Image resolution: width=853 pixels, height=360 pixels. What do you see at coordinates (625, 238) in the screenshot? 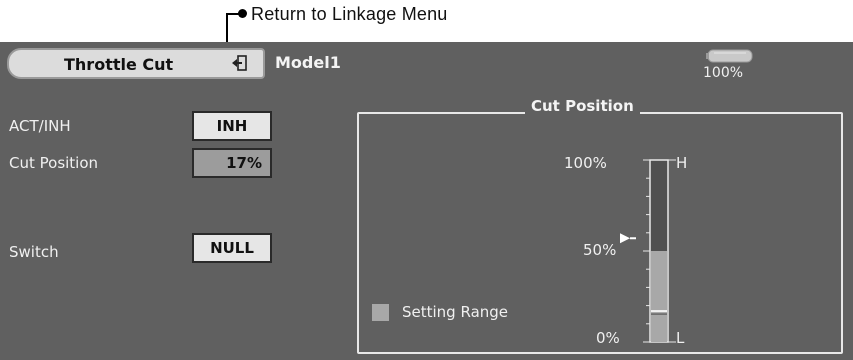
I see `stick-position-pointer-icon` at bounding box center [625, 238].